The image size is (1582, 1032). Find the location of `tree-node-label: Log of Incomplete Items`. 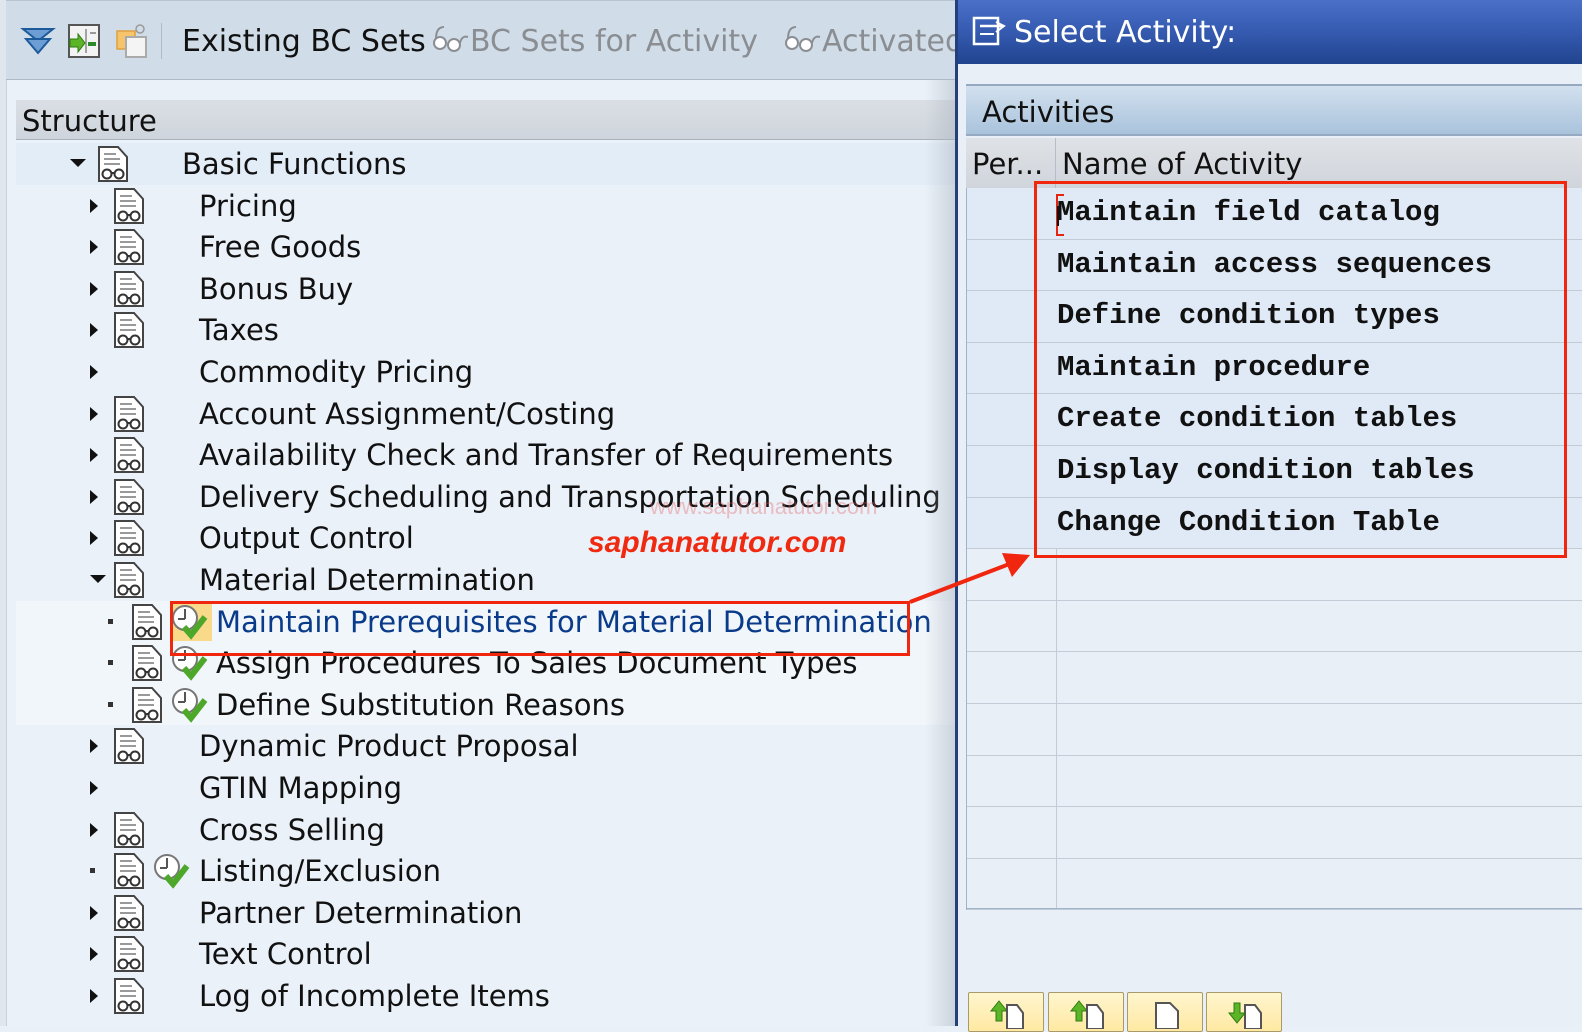

tree-node-label: Log of Incomplete Items is located at coordinates (374, 996).